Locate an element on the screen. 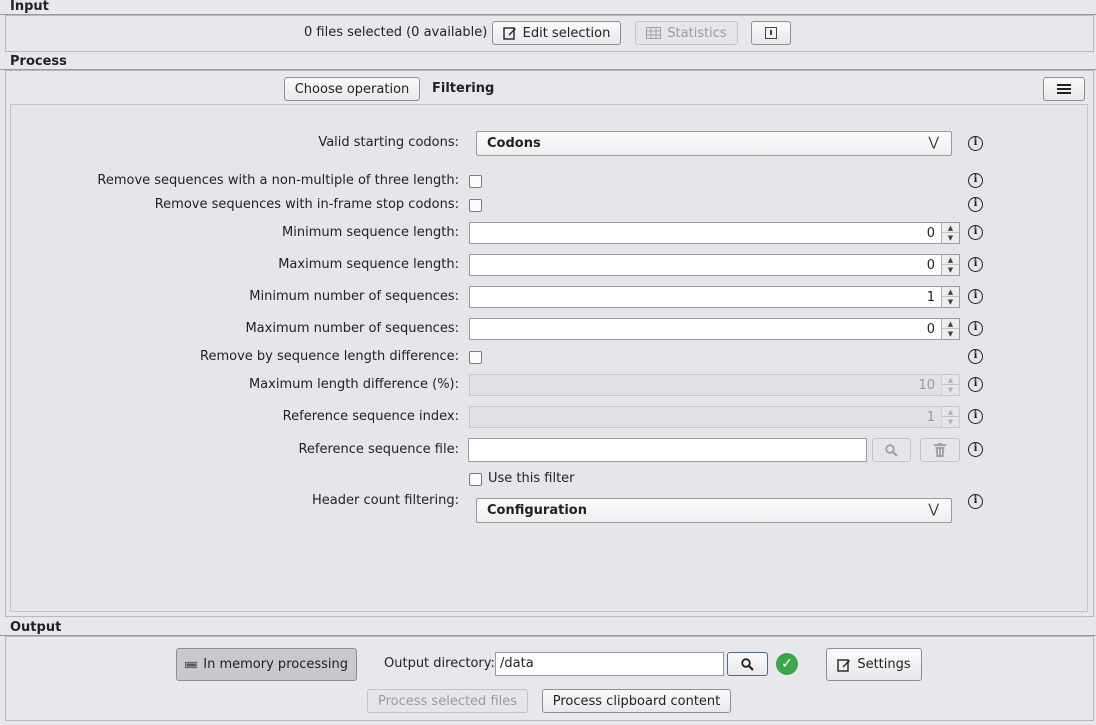 This screenshot has height=725, width=1096. process-selected-files-button: Process selected files is located at coordinates (447, 701).